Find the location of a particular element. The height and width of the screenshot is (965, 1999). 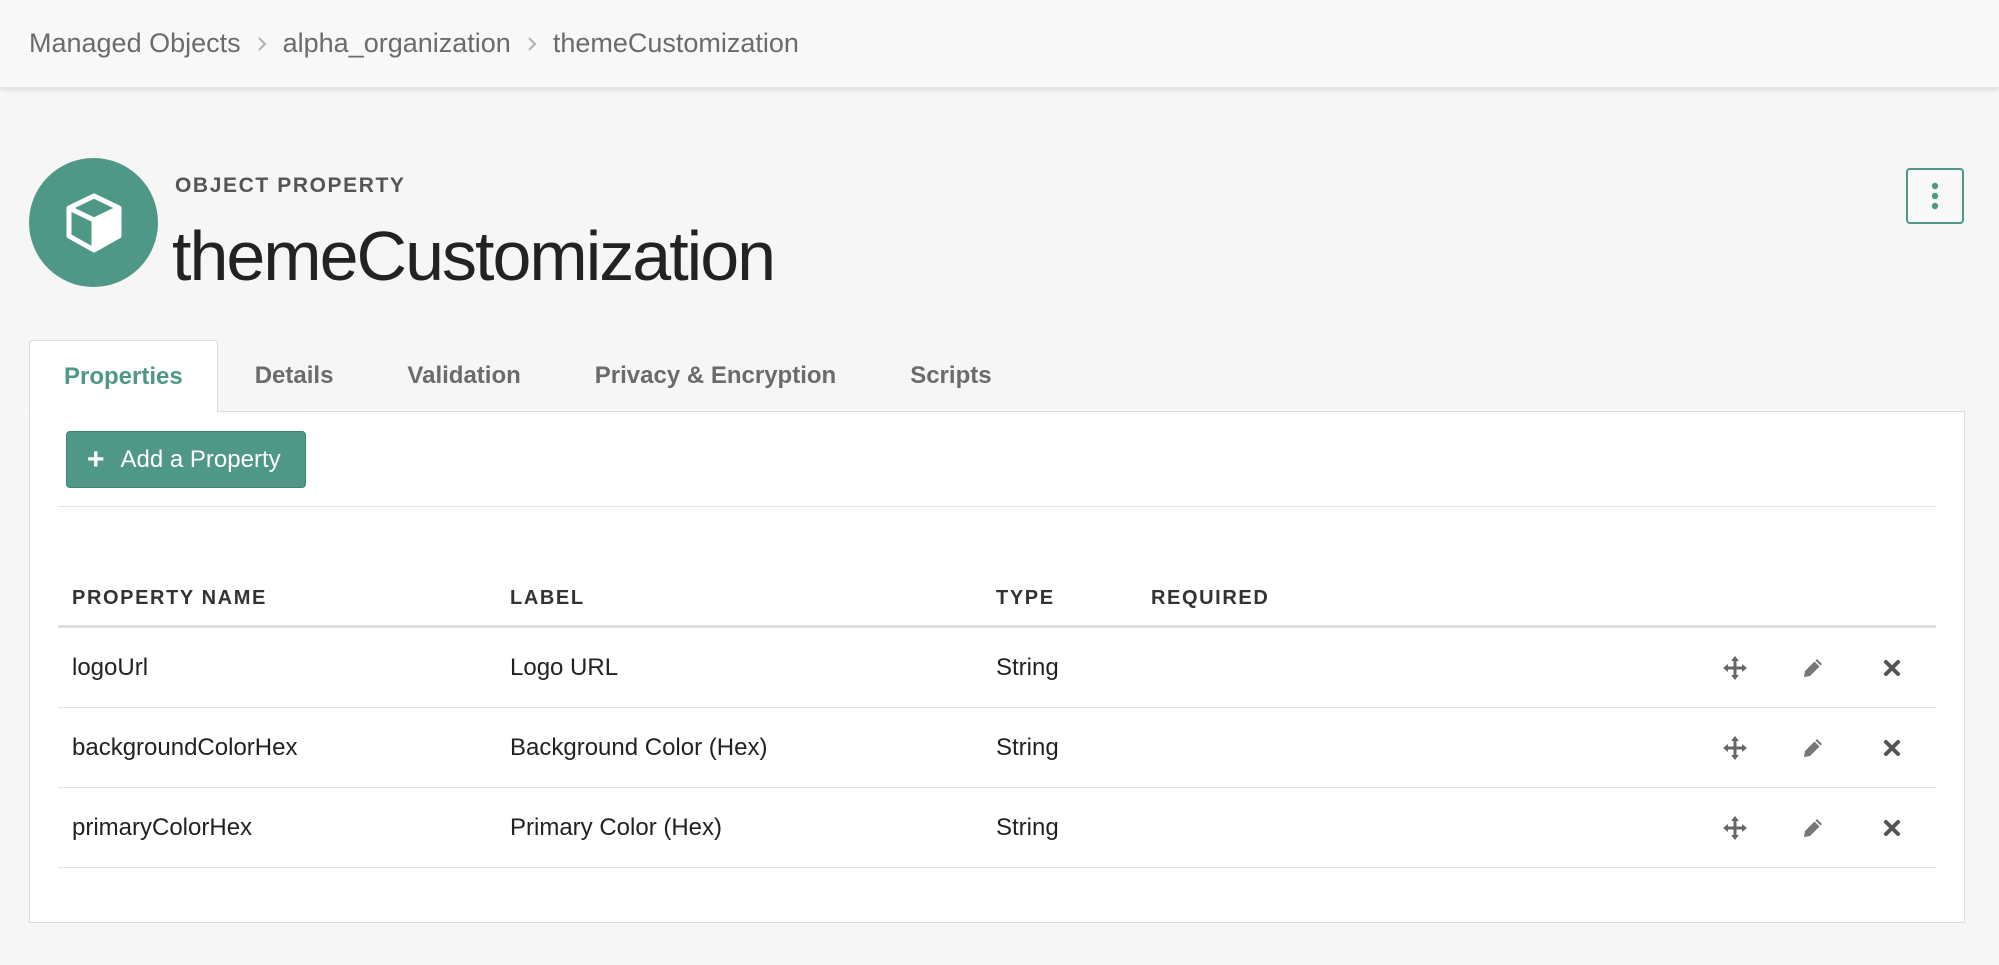

cell-property-name: backgroundColorHex is located at coordinates (277, 747).